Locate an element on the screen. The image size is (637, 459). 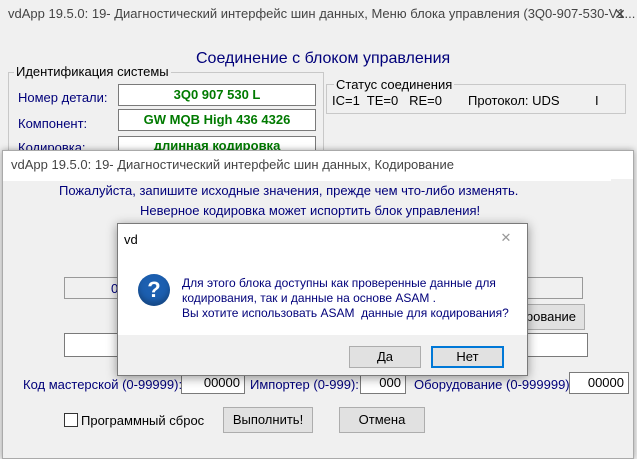
status-marker: I is located at coordinates (597, 100).